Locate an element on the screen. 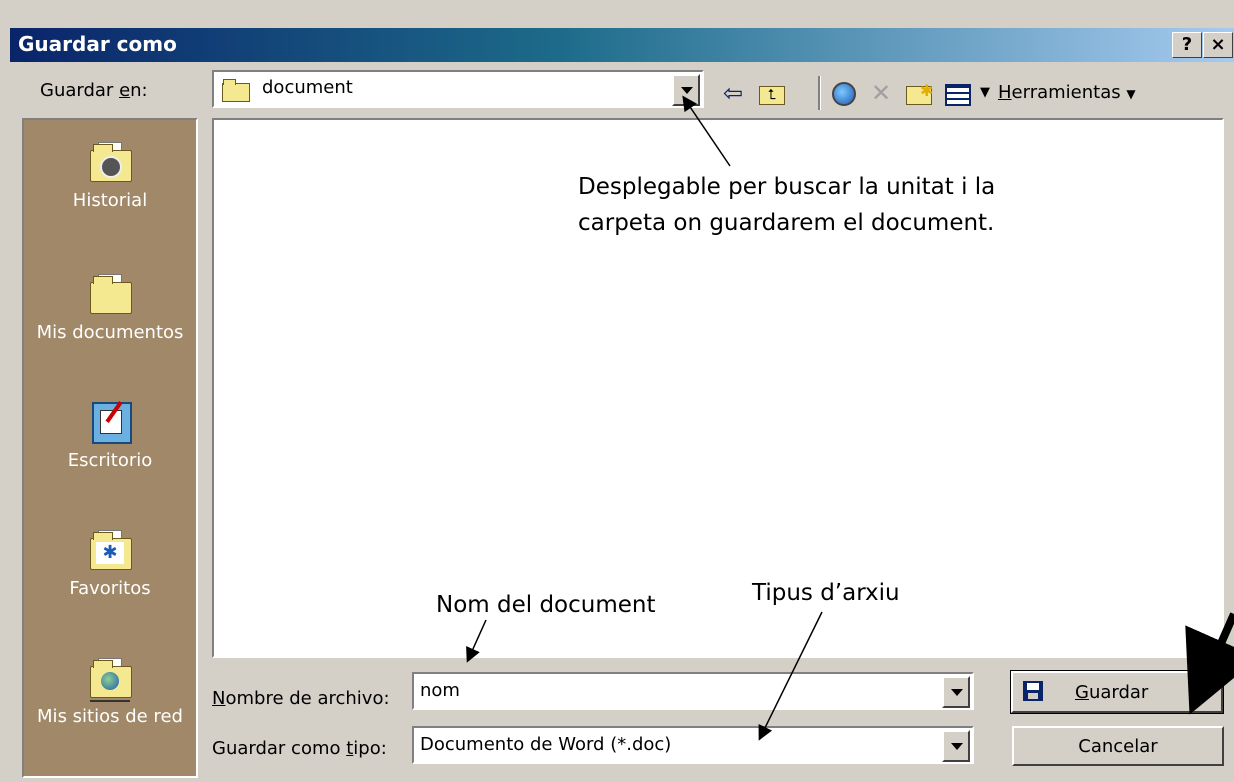  arrow-file-type is located at coordinates (790, 676).